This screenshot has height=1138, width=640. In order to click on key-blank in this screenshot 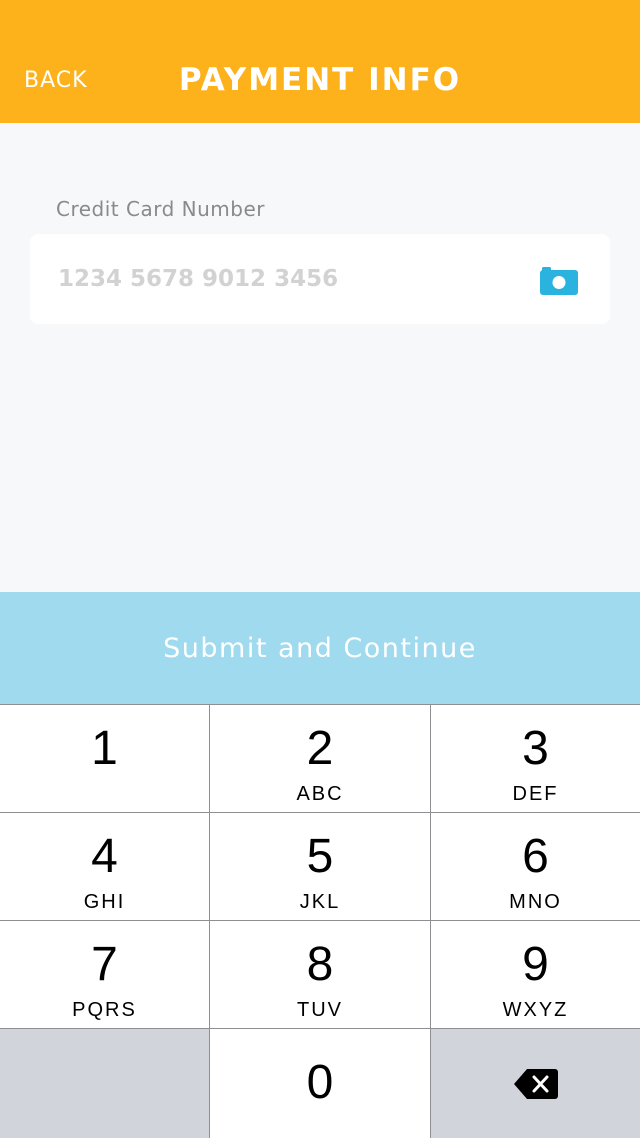, I will do `click(104, 1083)`.